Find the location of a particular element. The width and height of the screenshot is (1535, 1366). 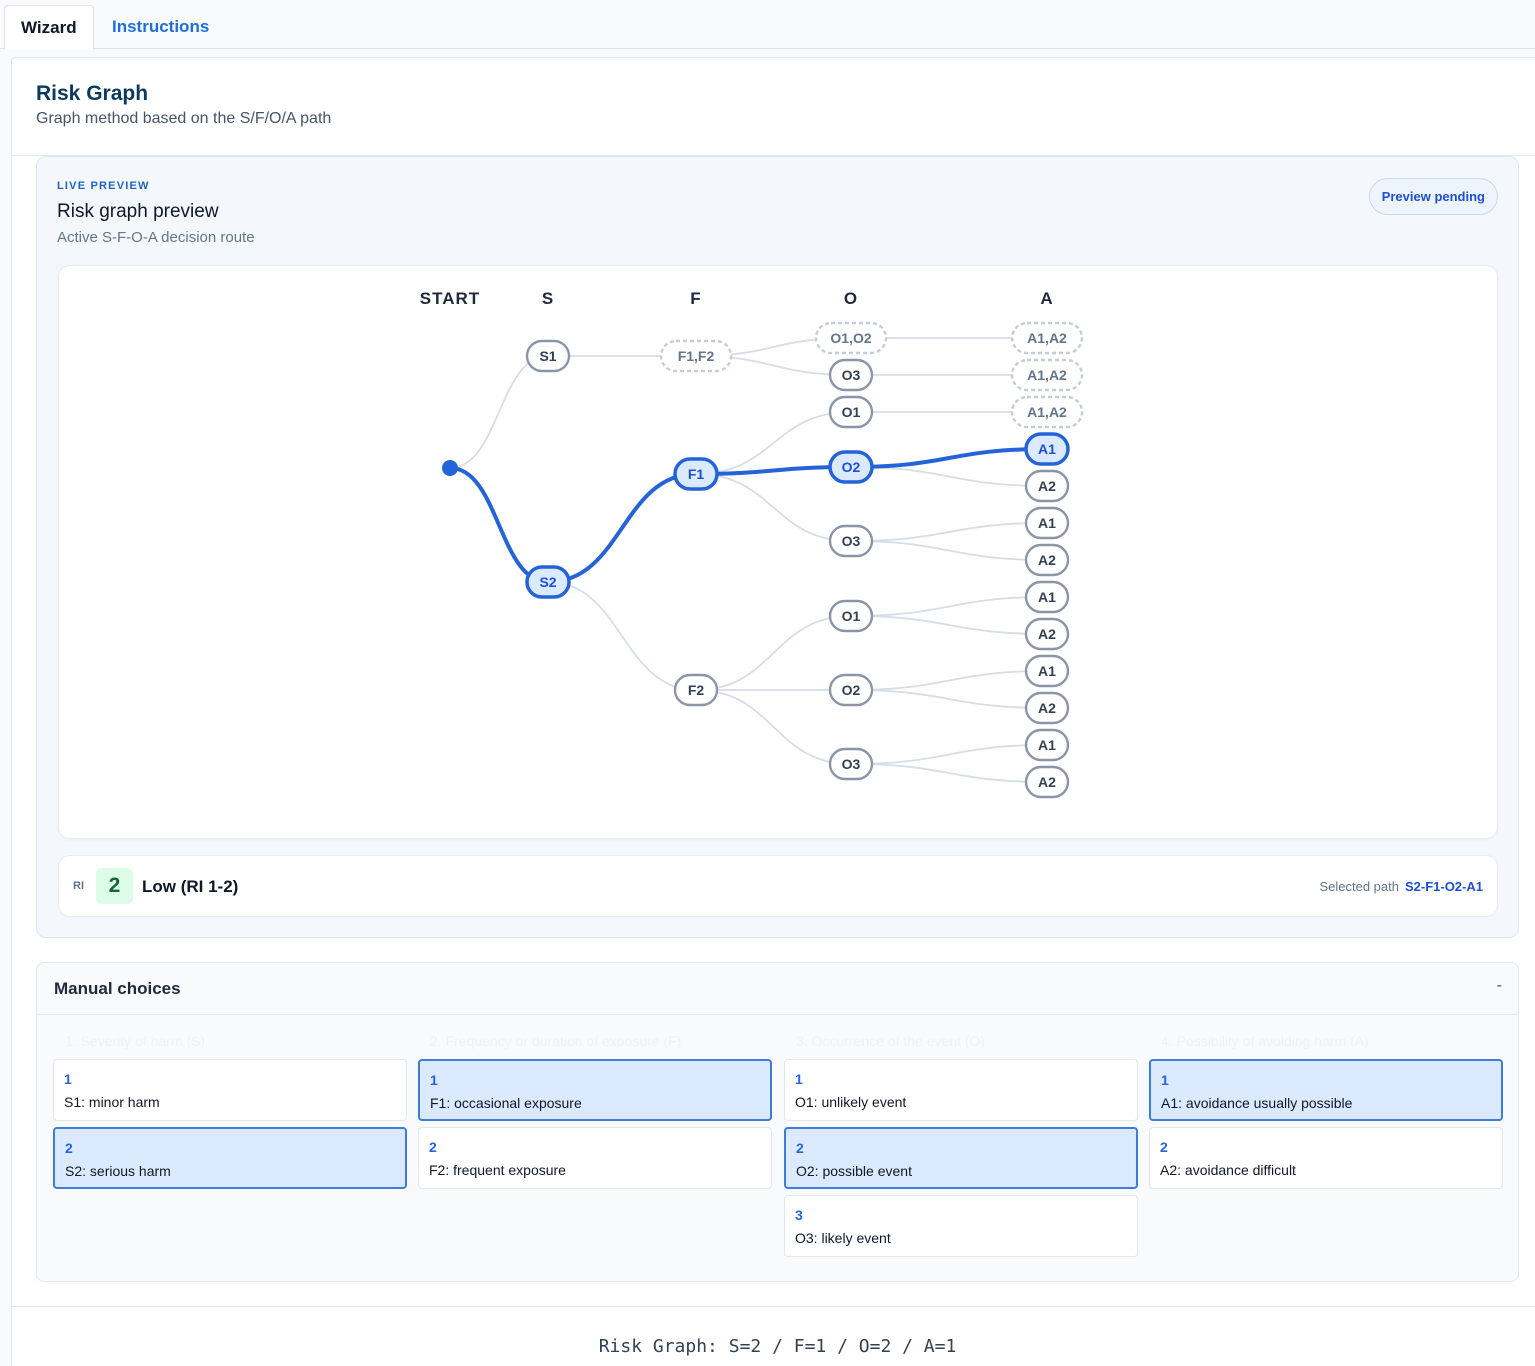

graph-node-o-f2c: O3 is located at coordinates (851, 764).